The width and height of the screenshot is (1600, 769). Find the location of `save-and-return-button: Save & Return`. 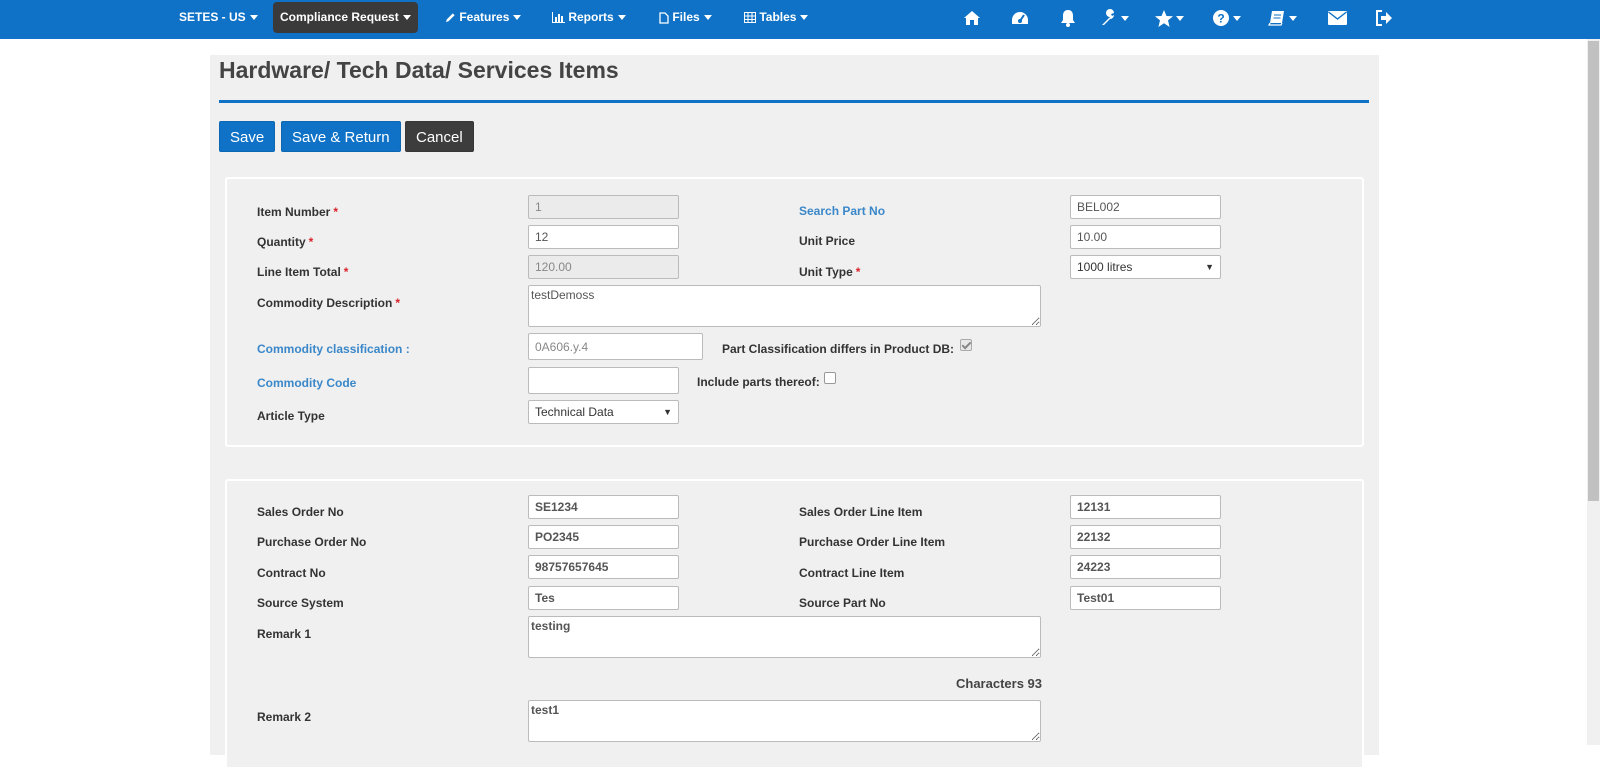

save-and-return-button: Save & Return is located at coordinates (341, 136).